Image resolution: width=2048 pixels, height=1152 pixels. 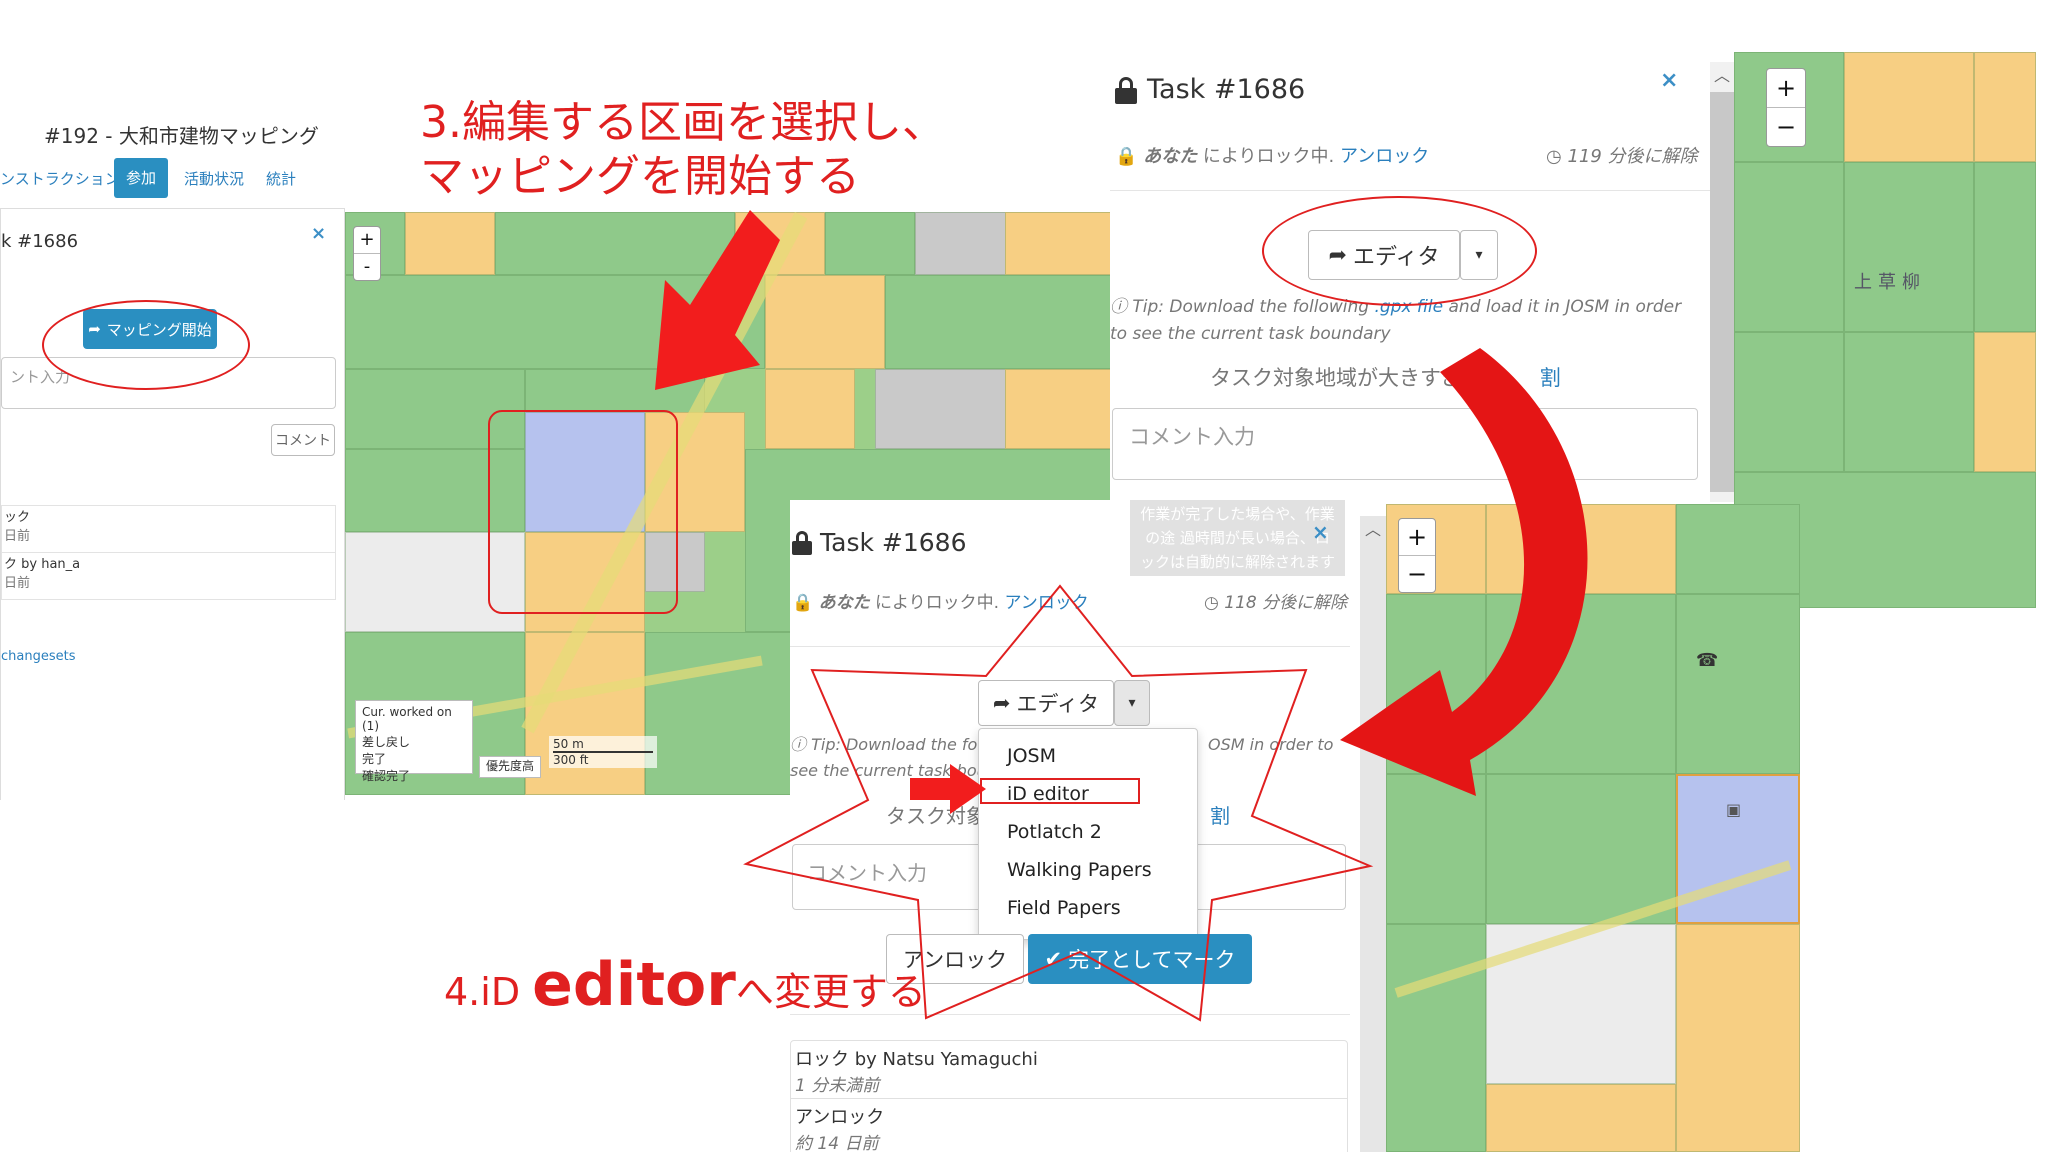 I want to click on priority-legend: 優先度高, so click(x=510, y=767).